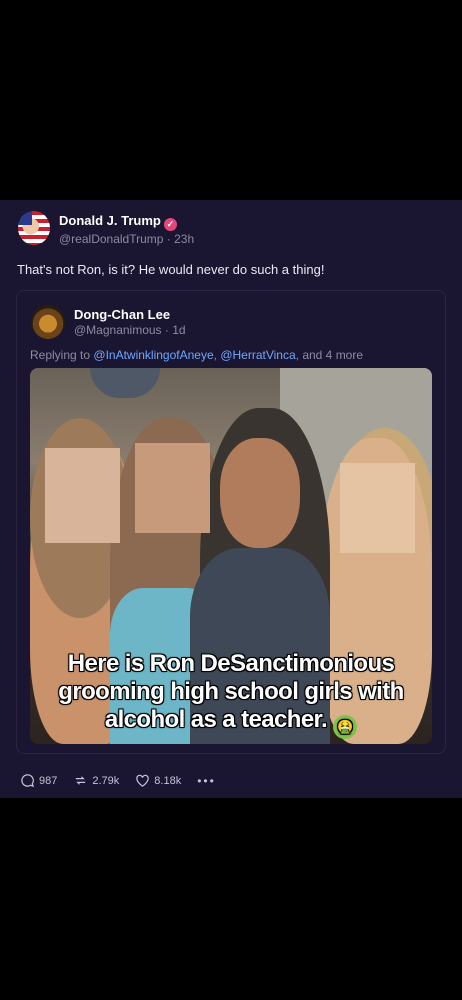 The width and height of the screenshot is (462, 1000). Describe the element at coordinates (345, 727) in the screenshot. I see `nauseated-face-icon: 🤮` at that location.